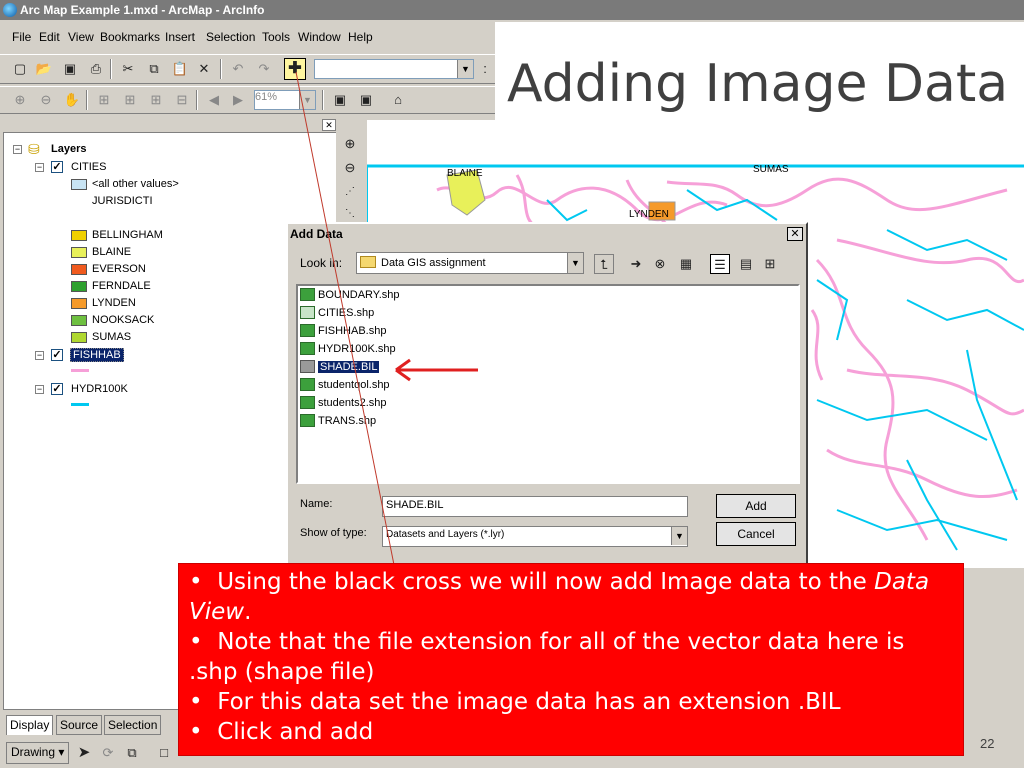 The image size is (1024, 768). Describe the element at coordinates (987, 743) in the screenshot. I see `slide-page-number: 22` at that location.